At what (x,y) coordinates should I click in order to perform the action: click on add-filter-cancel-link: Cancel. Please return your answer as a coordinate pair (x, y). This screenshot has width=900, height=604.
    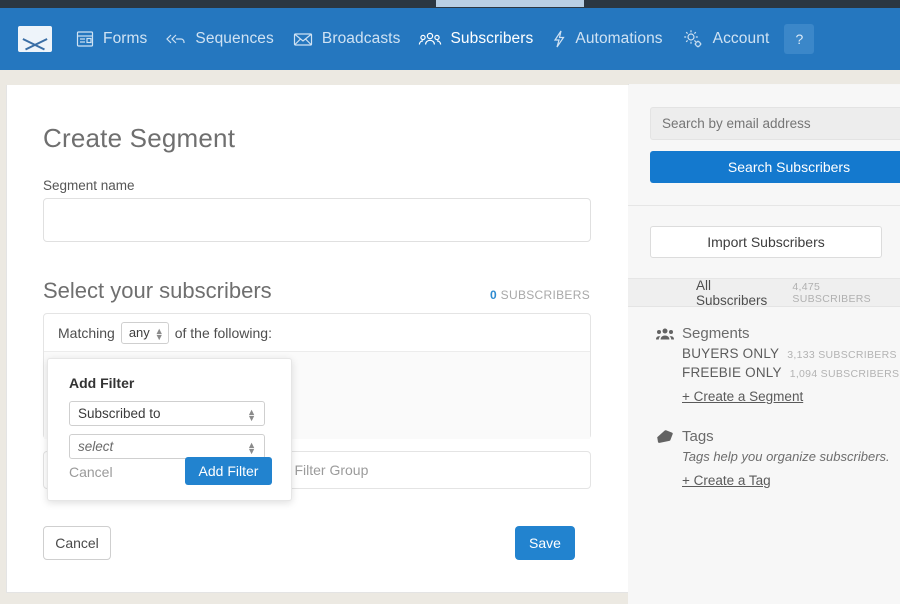
    Looking at the image, I should click on (91, 472).